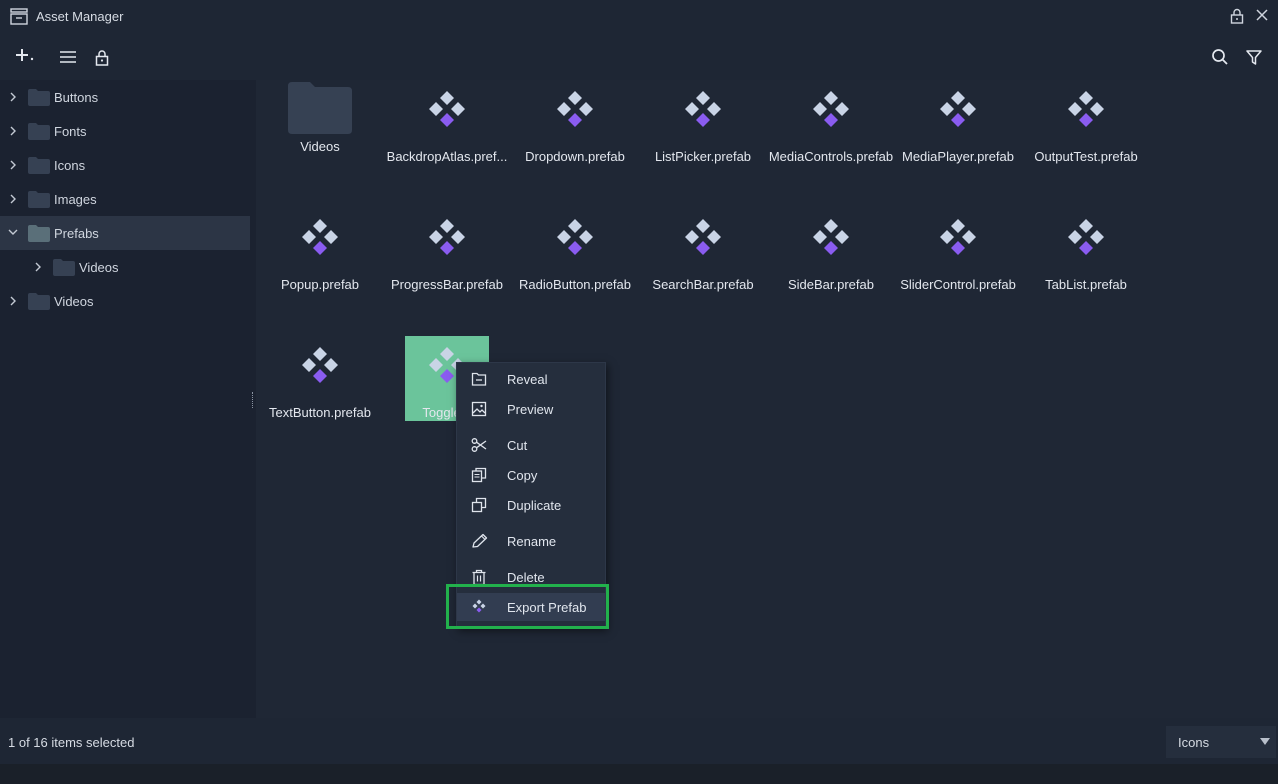  I want to click on filter-button, so click(1254, 57).